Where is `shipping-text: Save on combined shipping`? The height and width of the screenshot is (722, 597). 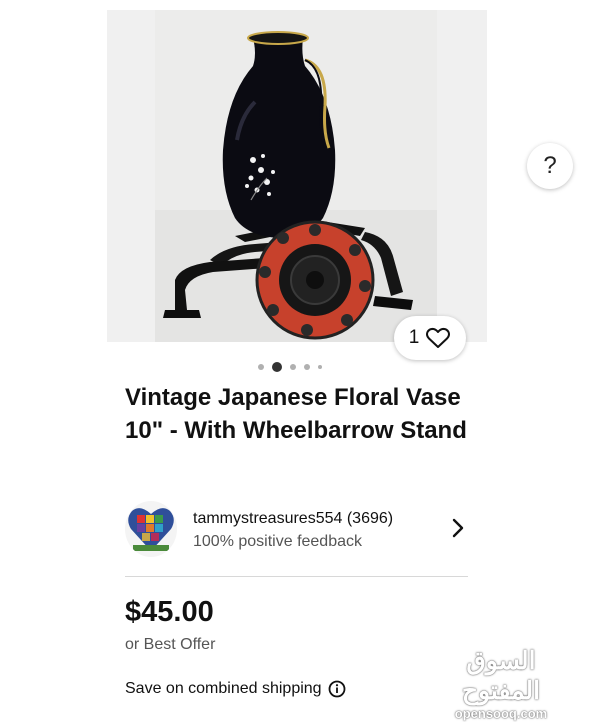 shipping-text: Save on combined shipping is located at coordinates (223, 688).